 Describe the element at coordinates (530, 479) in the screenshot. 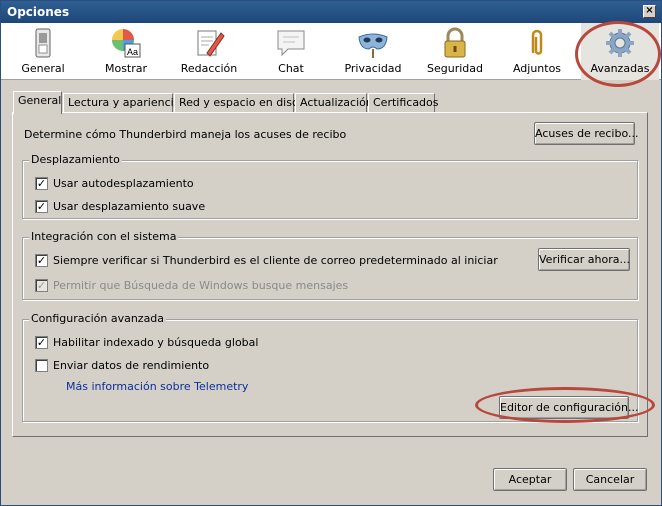

I see `accept-button: Aceptar` at that location.